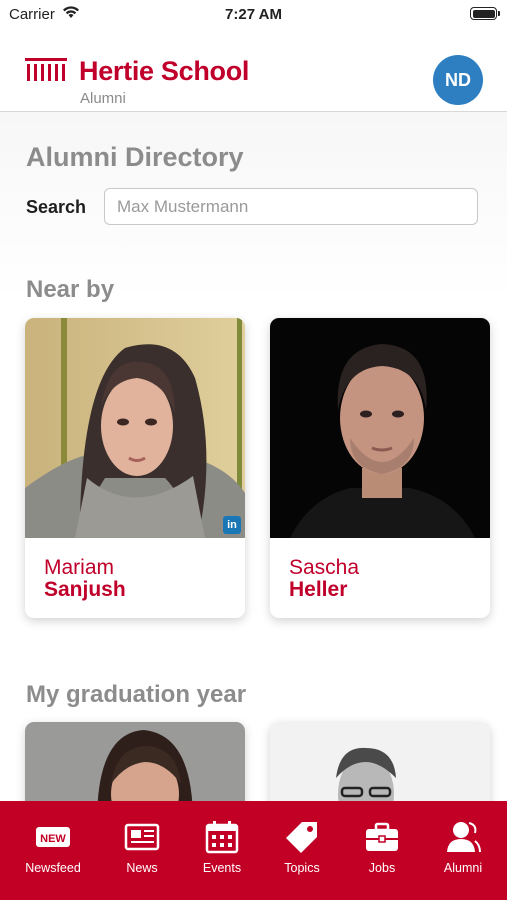 The image size is (507, 900). What do you see at coordinates (135, 157) in the screenshot?
I see `page-title: Alumni Directory` at bounding box center [135, 157].